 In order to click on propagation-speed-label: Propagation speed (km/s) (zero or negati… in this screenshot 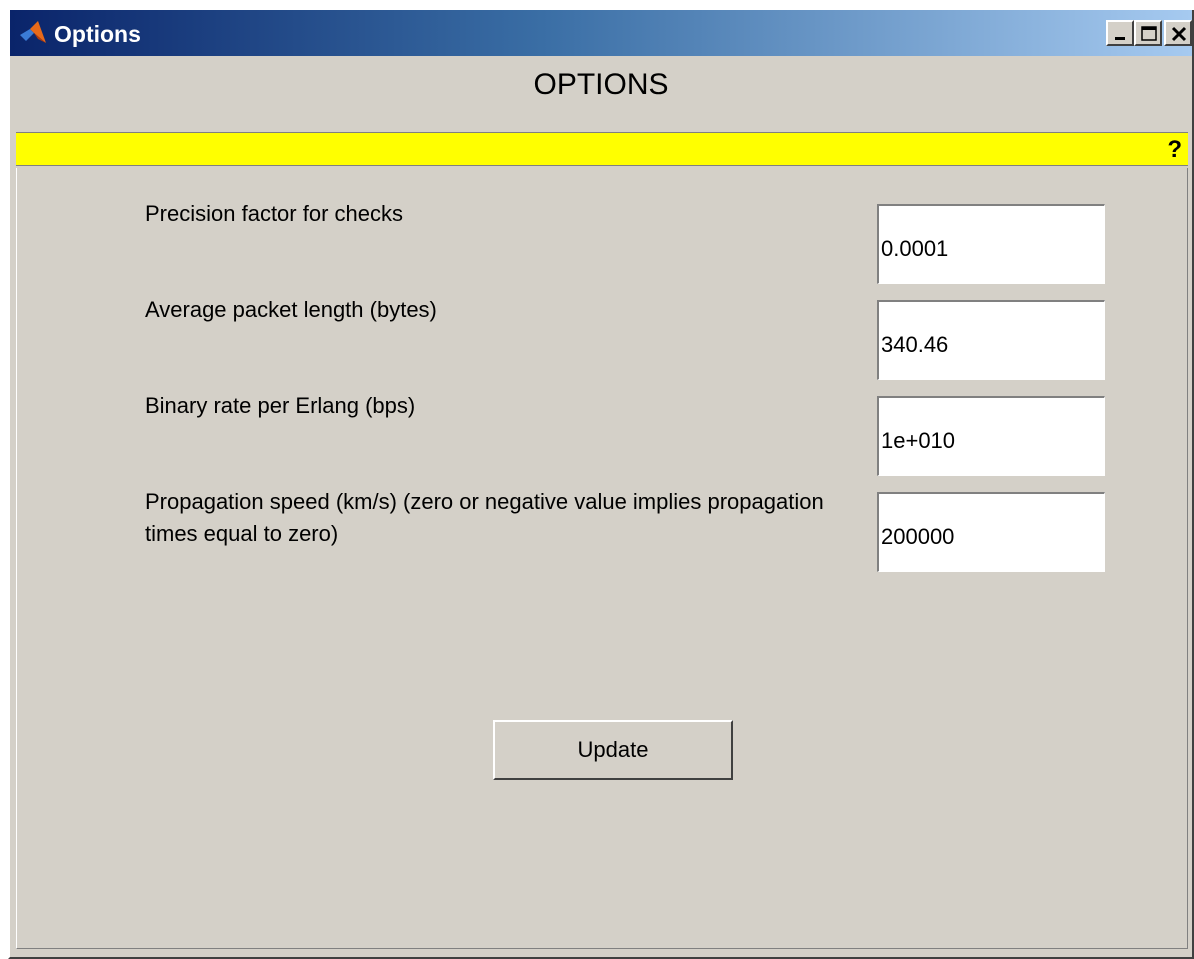, I will do `click(484, 517)`.